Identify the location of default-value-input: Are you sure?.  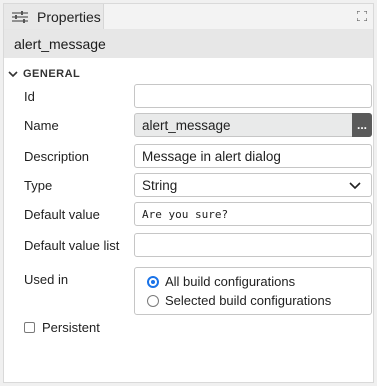
(253, 214).